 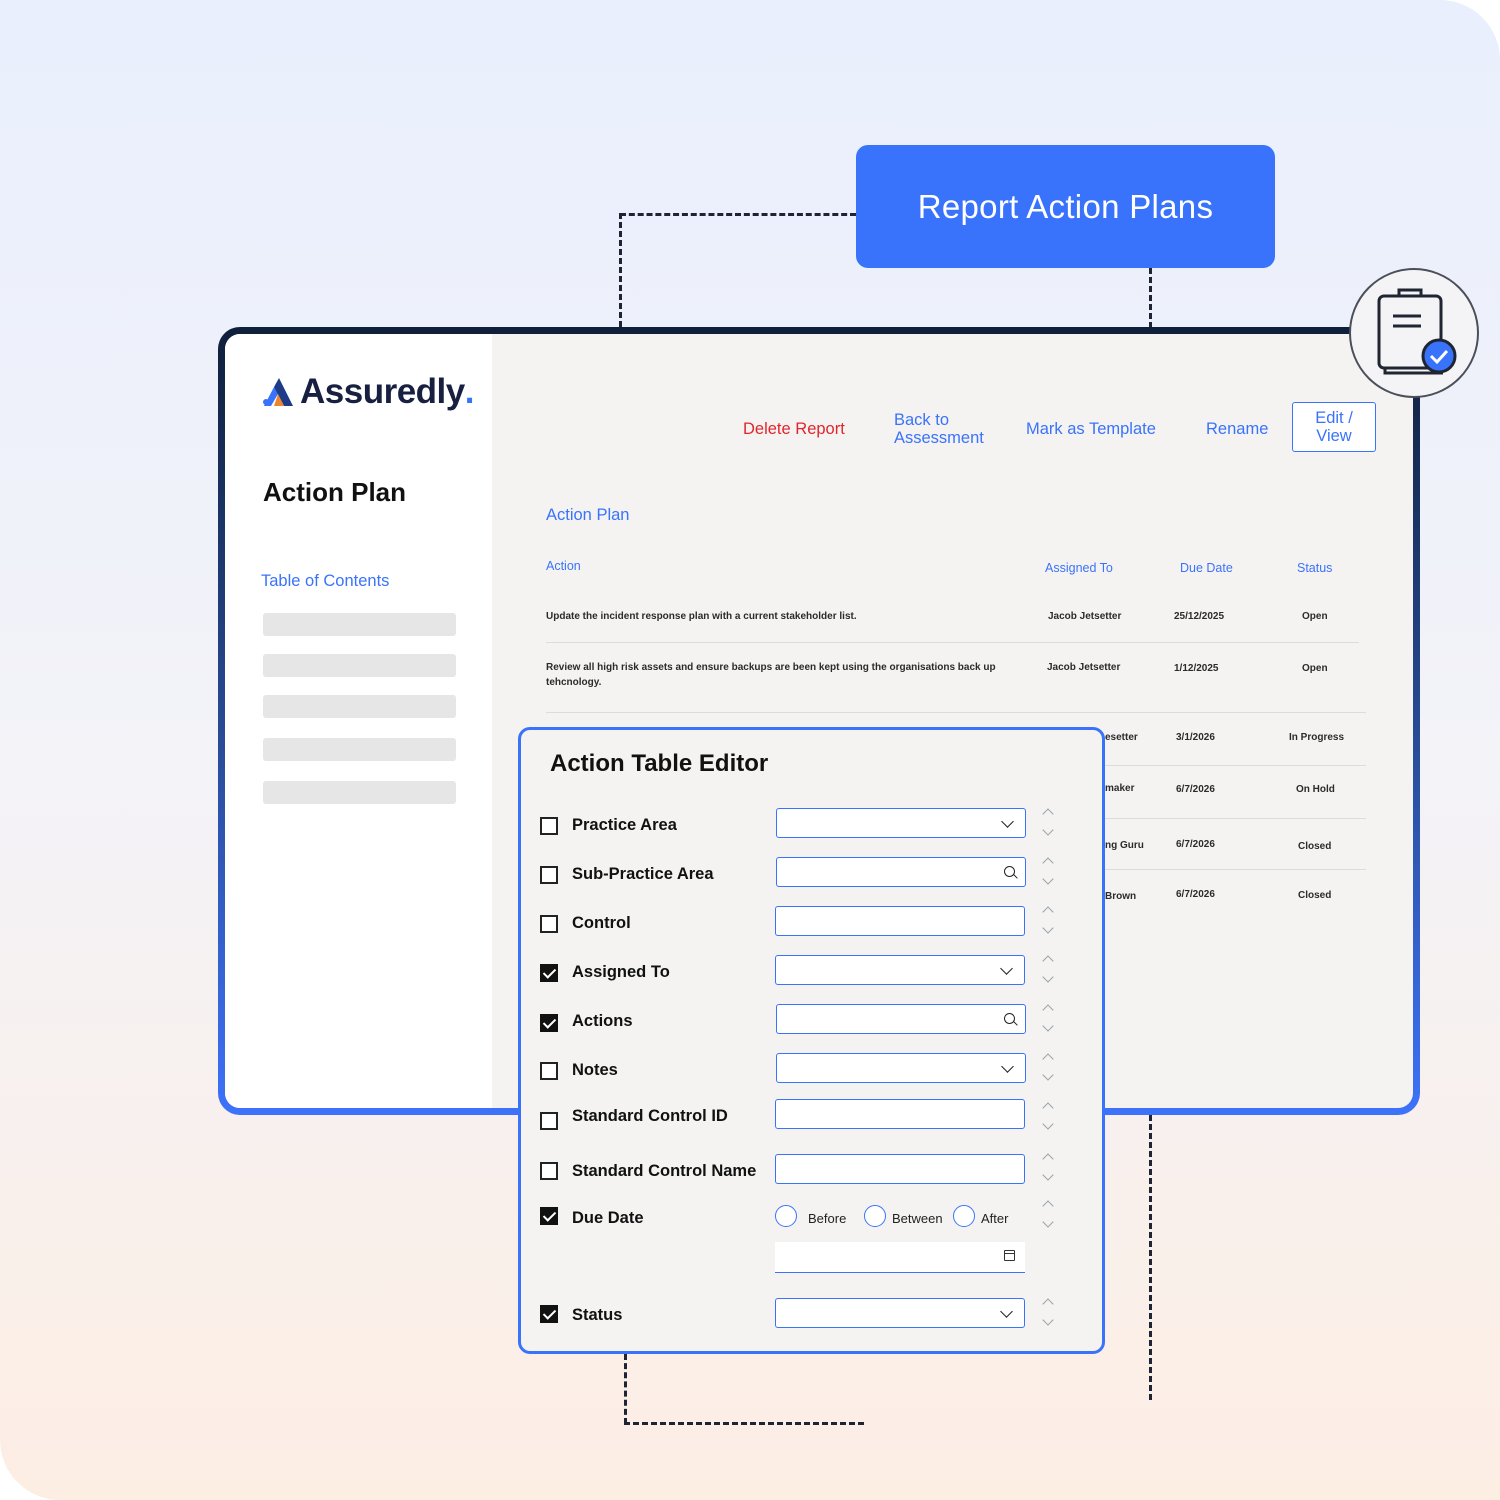 What do you see at coordinates (794, 429) in the screenshot?
I see `delete-report-link: Delete Report` at bounding box center [794, 429].